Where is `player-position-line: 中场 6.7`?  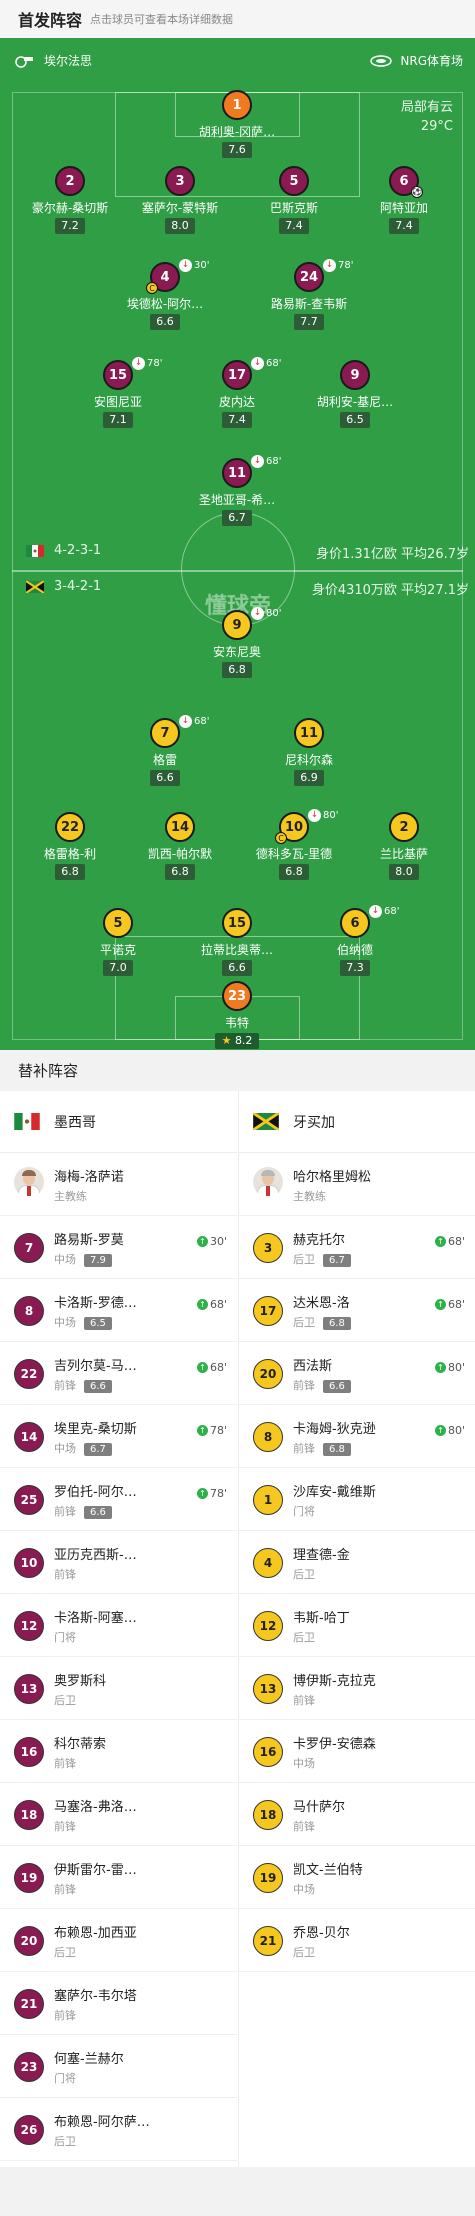 player-position-line: 中场 6.7 is located at coordinates (83, 1448).